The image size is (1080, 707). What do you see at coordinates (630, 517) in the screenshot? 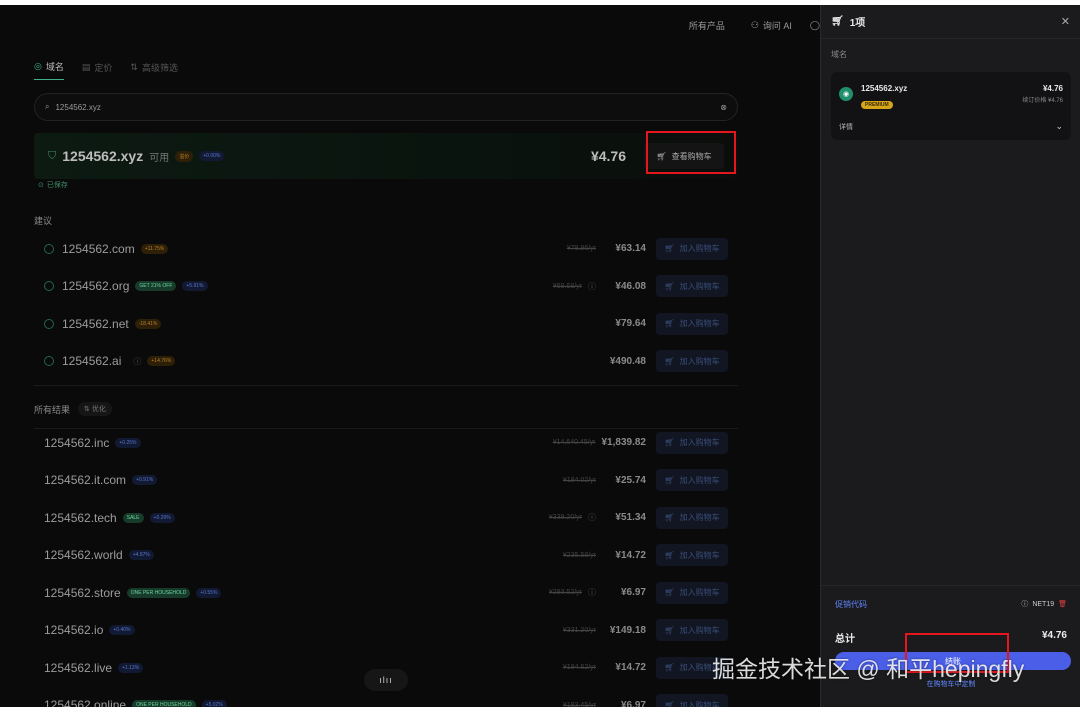
I see `row-price: ¥51.34` at bounding box center [630, 517].